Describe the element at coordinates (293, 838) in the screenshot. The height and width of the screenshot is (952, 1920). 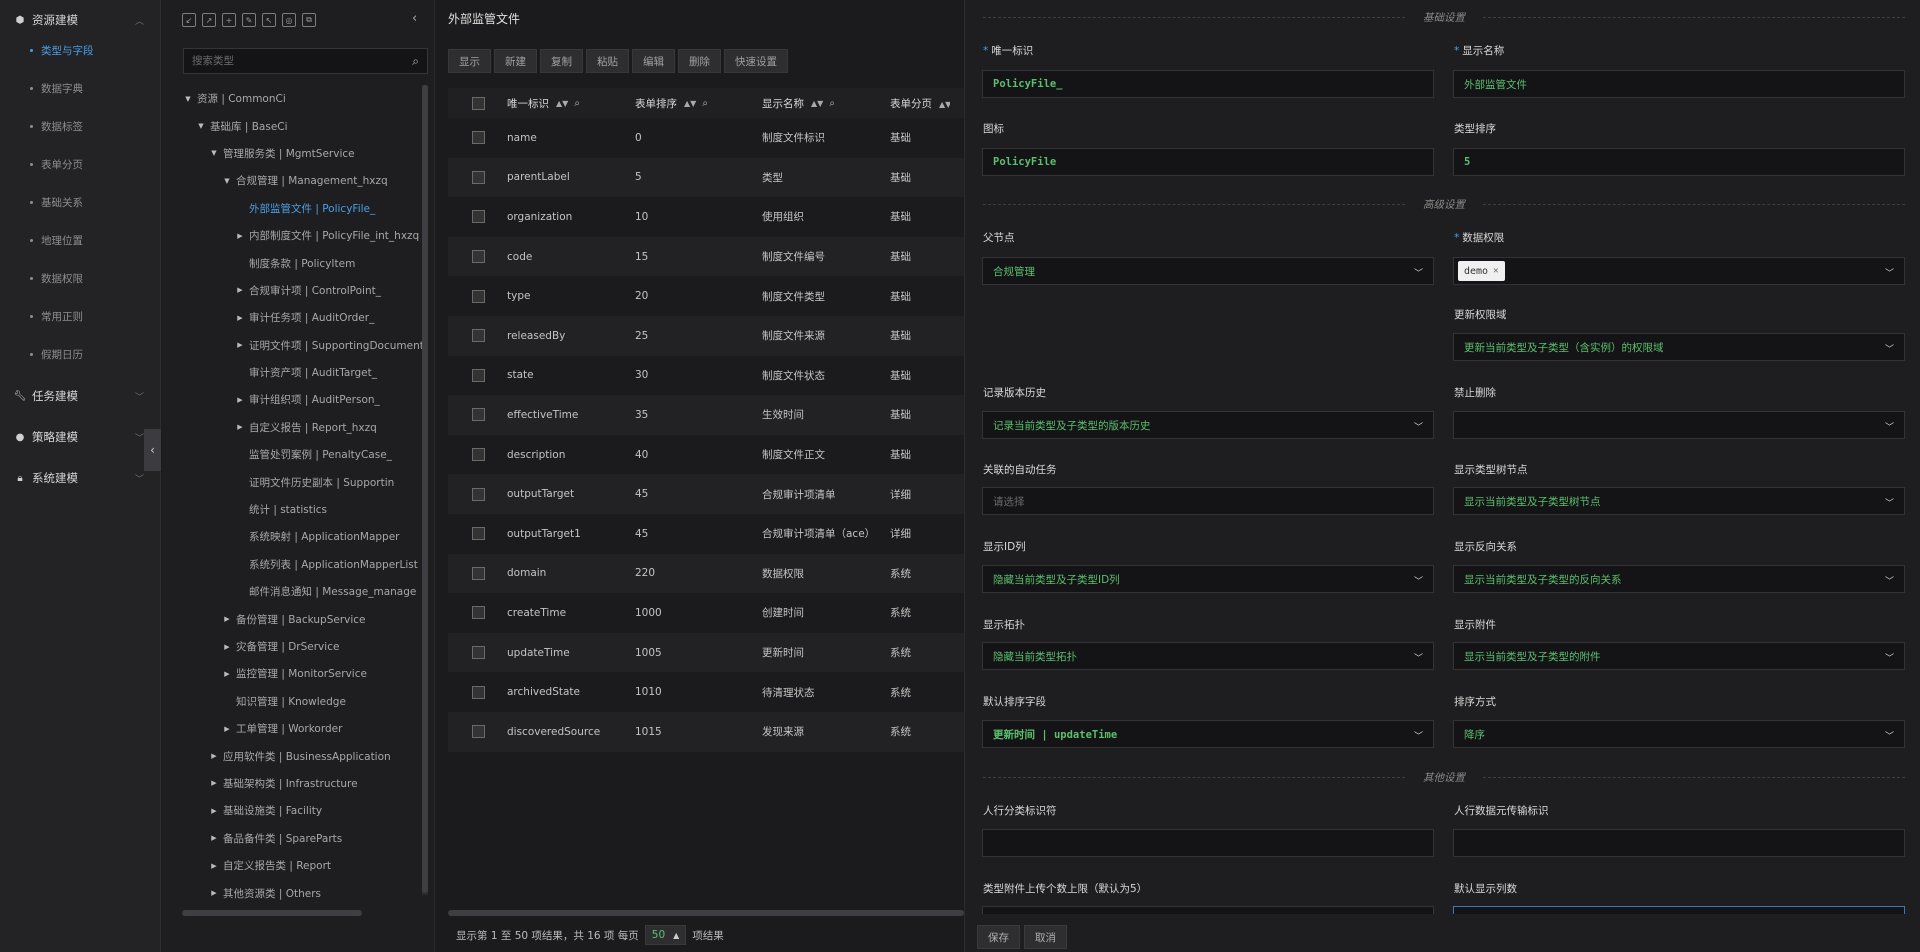
I see `tree-node: ▶ 备品备件类 | SpareParts` at that location.